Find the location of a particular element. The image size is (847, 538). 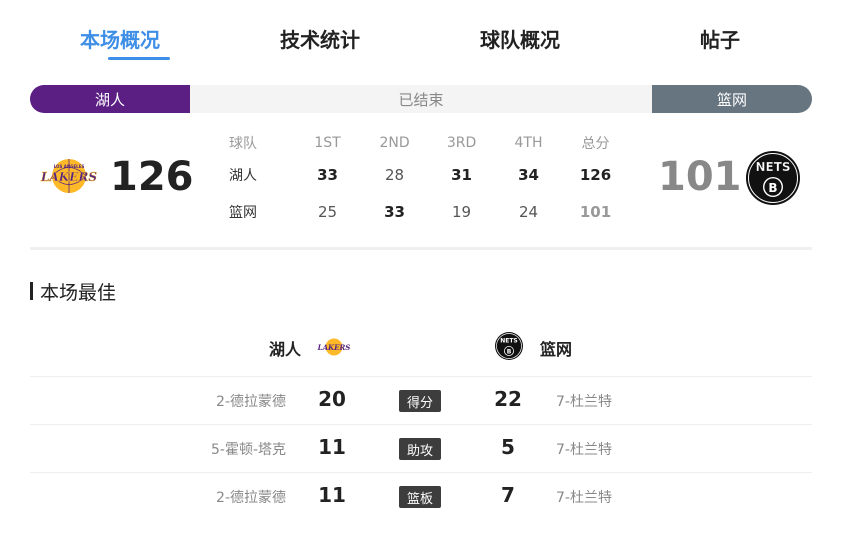

section-title: 本场最佳 is located at coordinates (73, 292).